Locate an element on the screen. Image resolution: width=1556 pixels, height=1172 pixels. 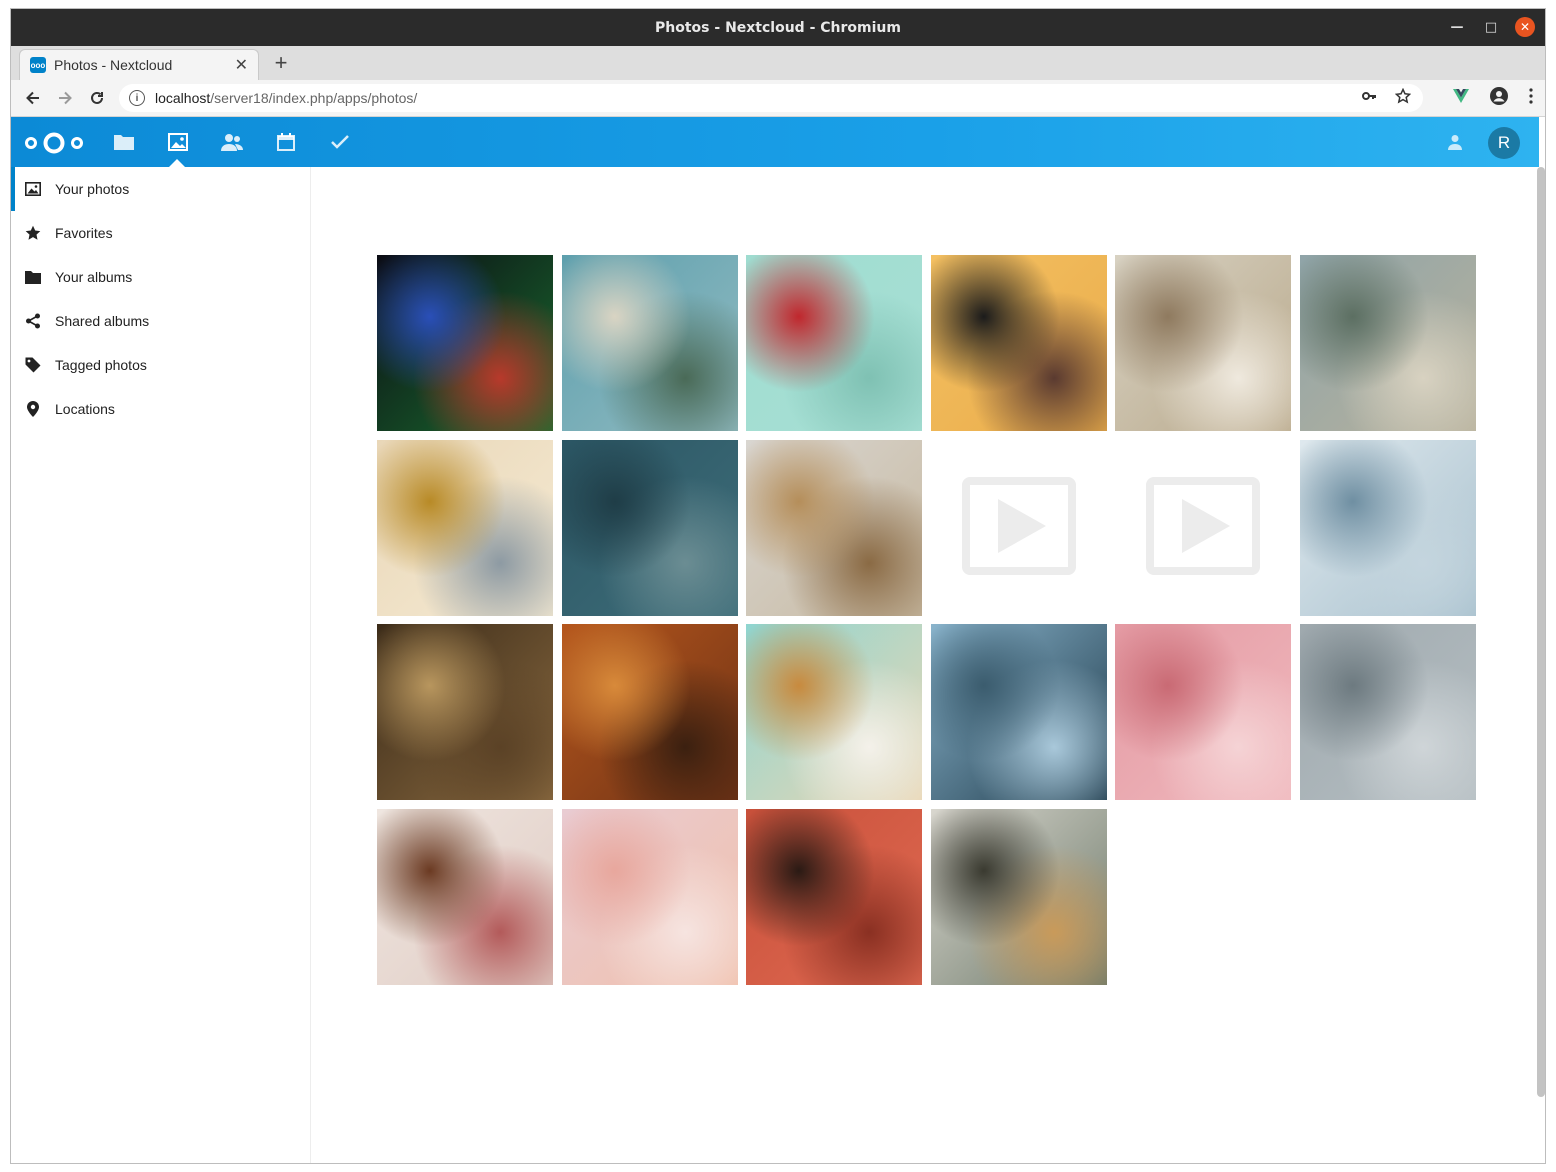
photo-thumbnail-skyscraper-plane is located at coordinates (1019, 712).